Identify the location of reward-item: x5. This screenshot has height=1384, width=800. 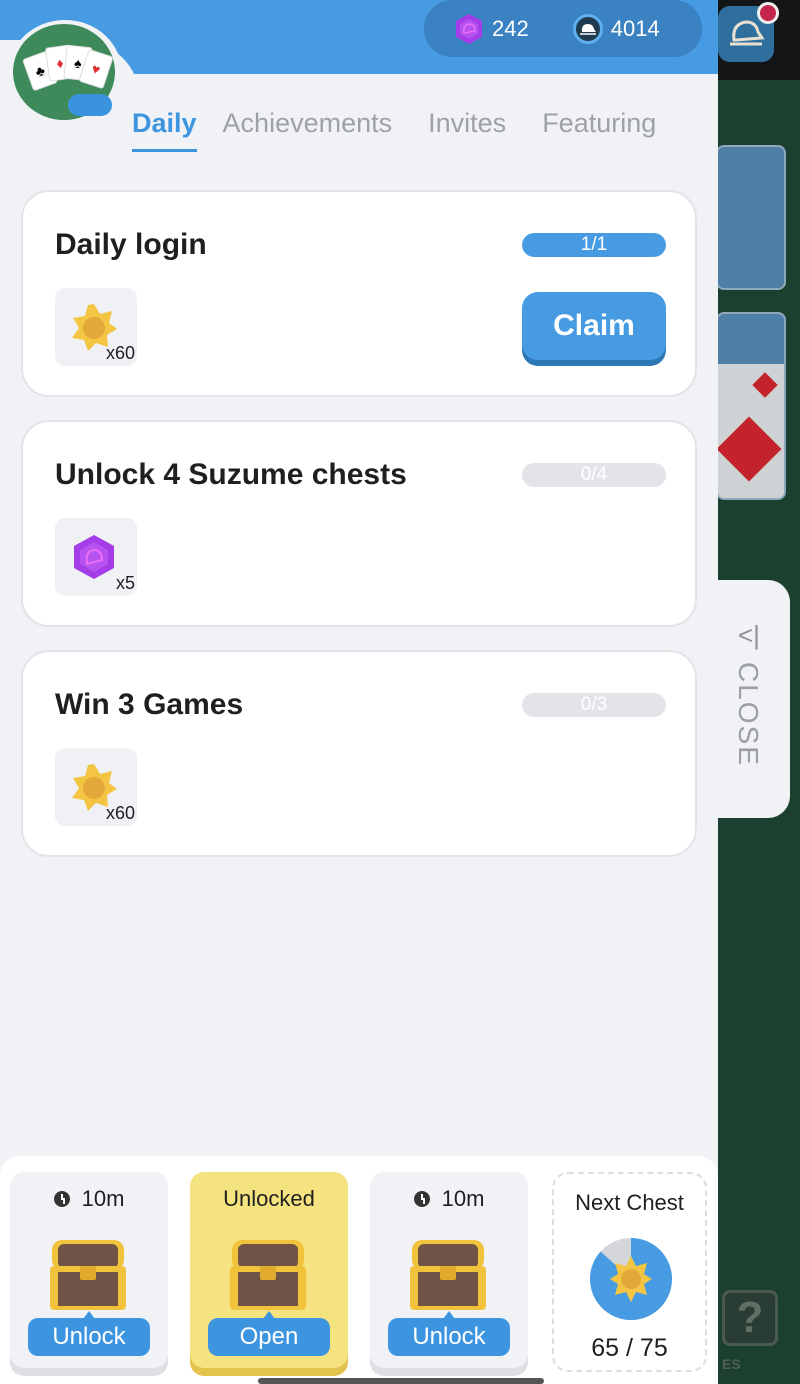
(96, 557).